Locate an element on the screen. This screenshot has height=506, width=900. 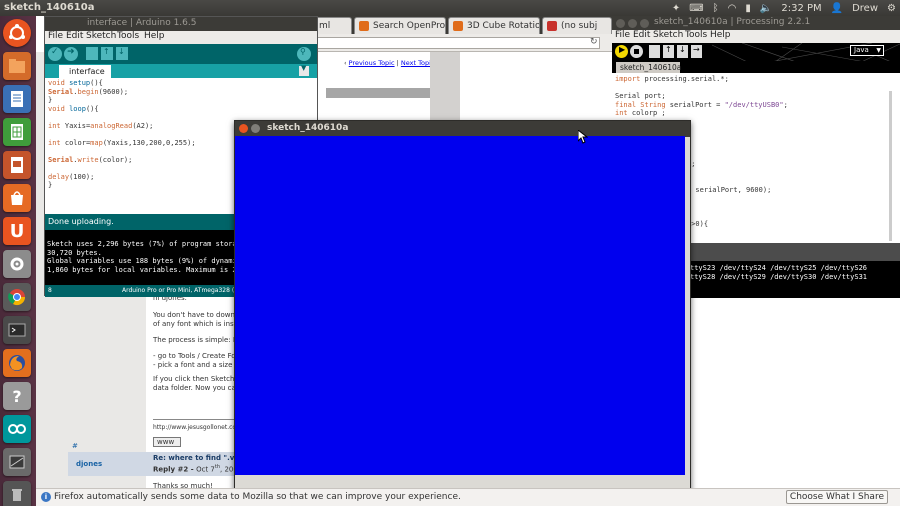
stop-button is located at coordinates (636, 51).